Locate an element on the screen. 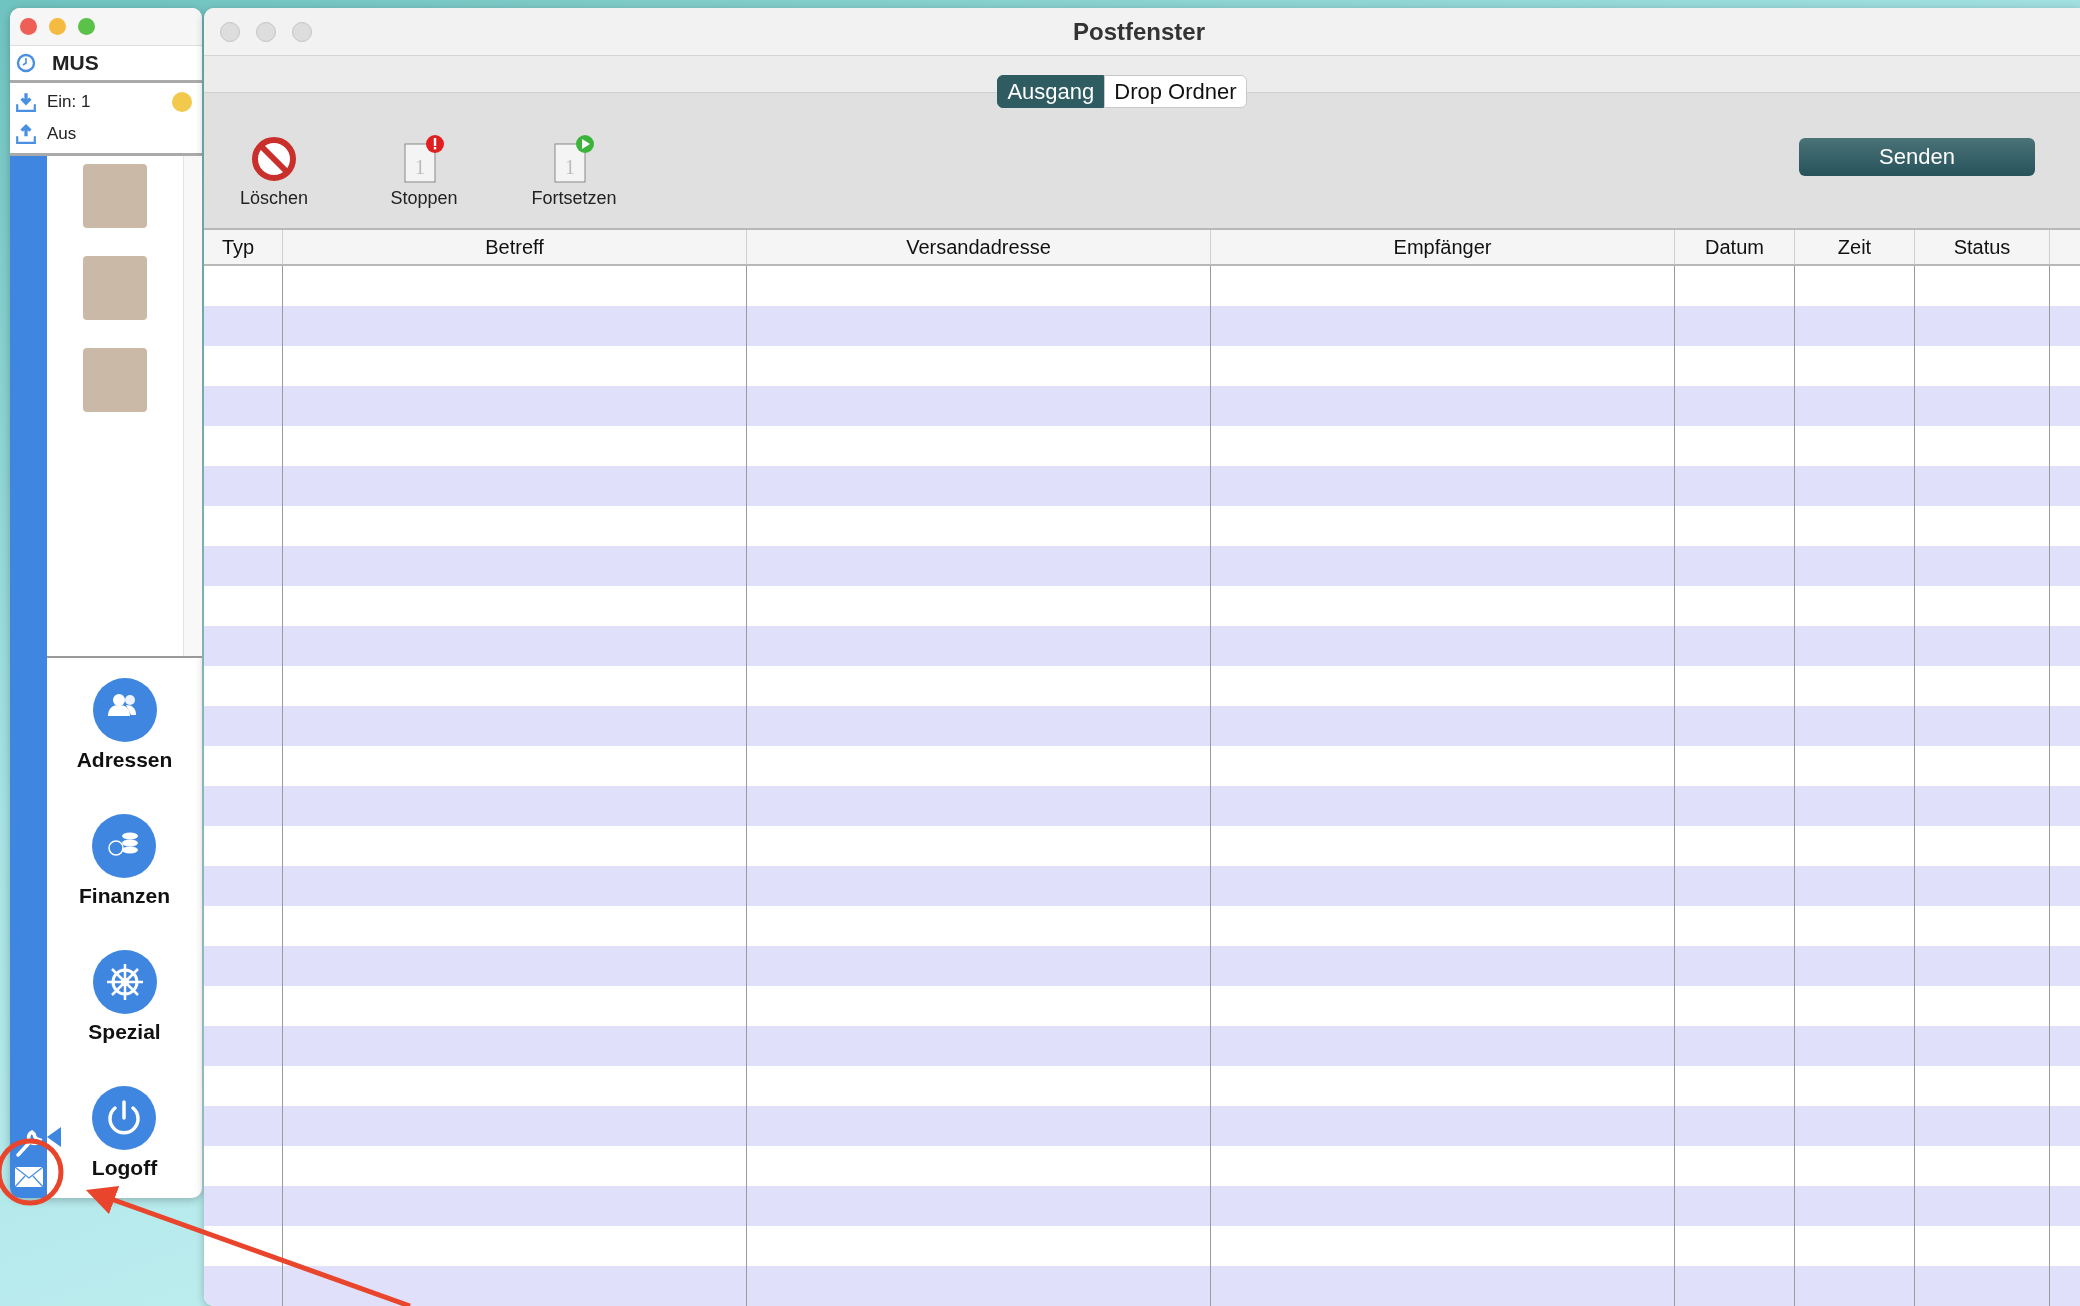 Image resolution: width=2080 pixels, height=1306 pixels. nav-label: Spezial is located at coordinates (124, 1032).